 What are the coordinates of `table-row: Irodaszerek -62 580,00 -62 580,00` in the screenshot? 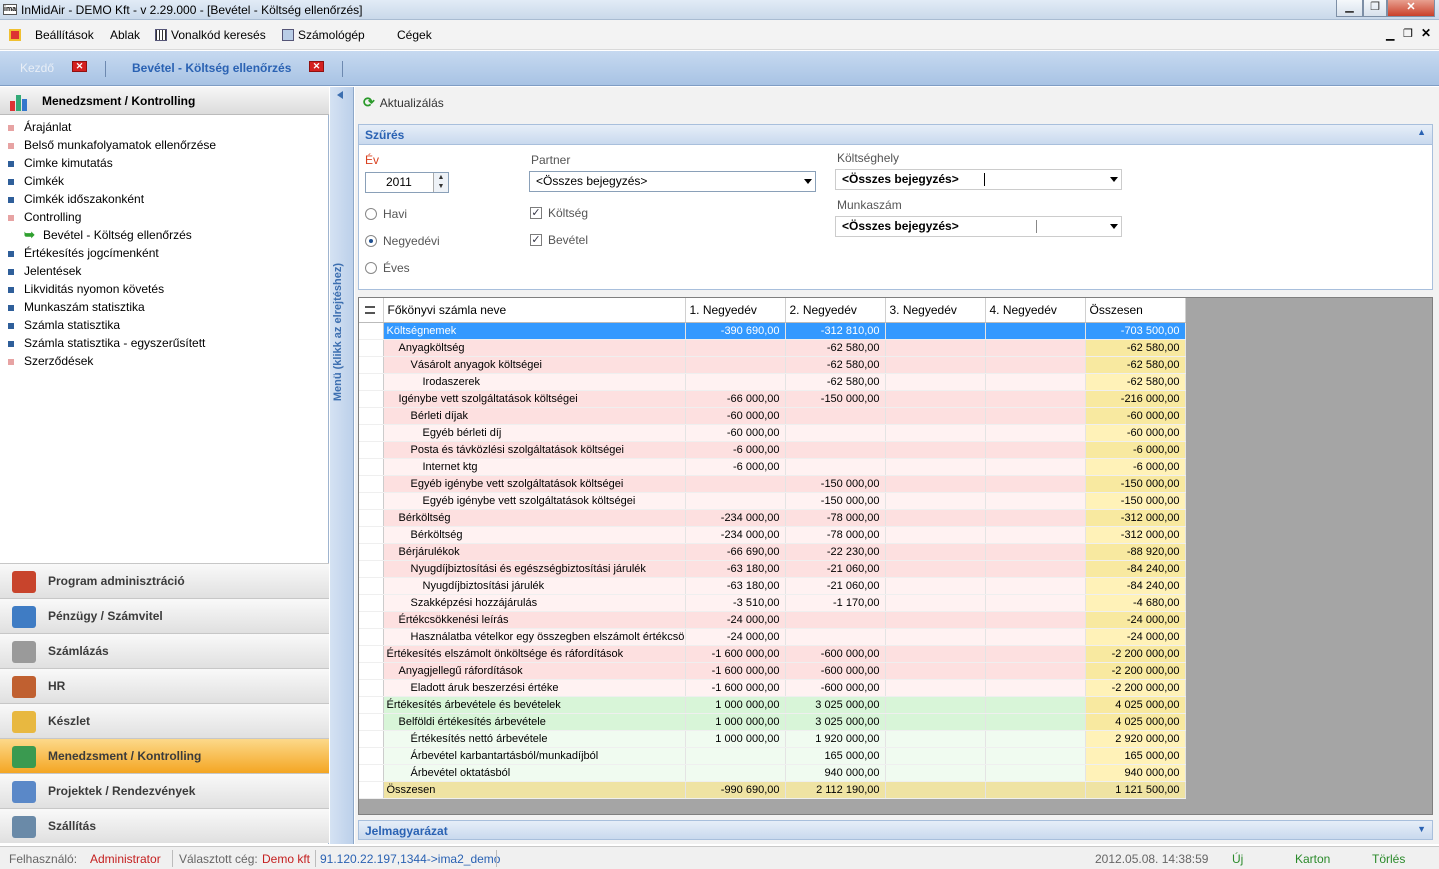 It's located at (772, 382).